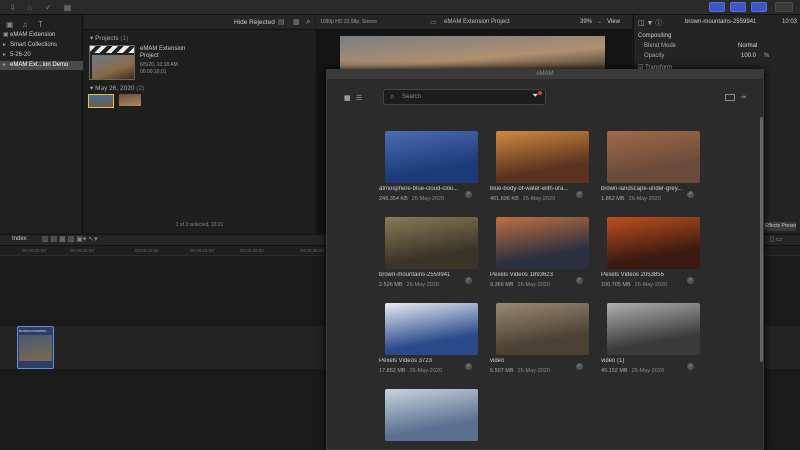 The width and height of the screenshot is (800, 450). What do you see at coordinates (82, 250) in the screenshot?
I see `ruler-tick: 00:00:05:00` at bounding box center [82, 250].